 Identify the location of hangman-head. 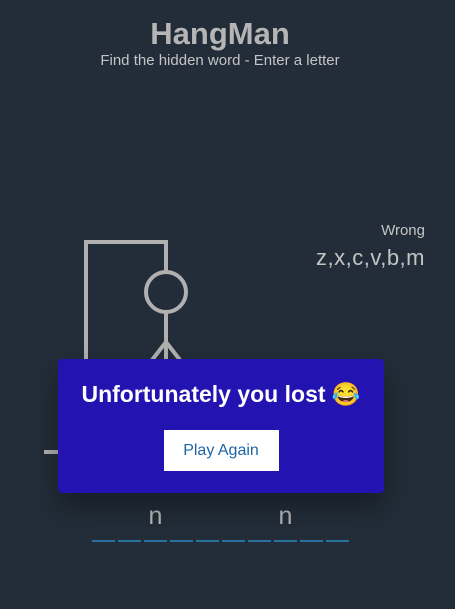
(166, 292).